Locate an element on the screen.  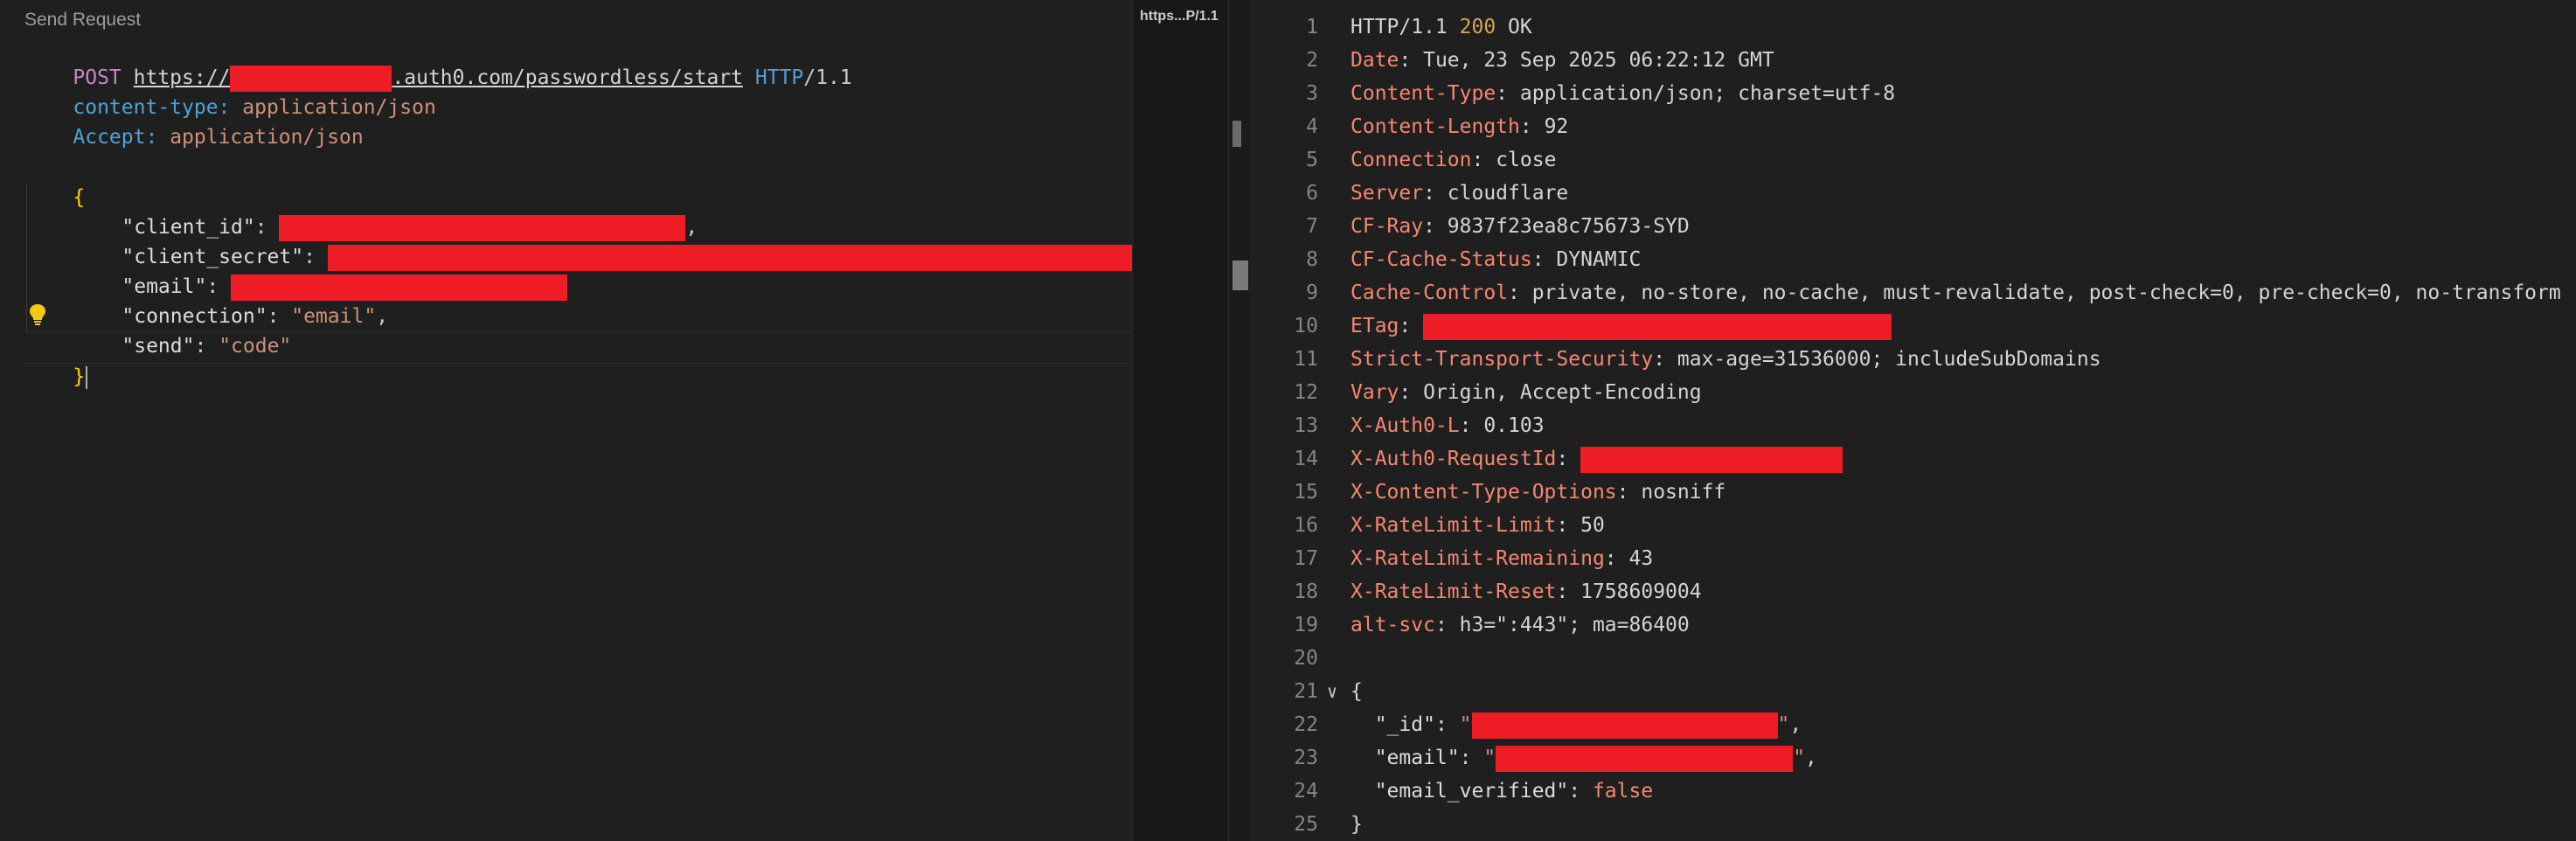
response-line: 25} is located at coordinates (1913, 824).